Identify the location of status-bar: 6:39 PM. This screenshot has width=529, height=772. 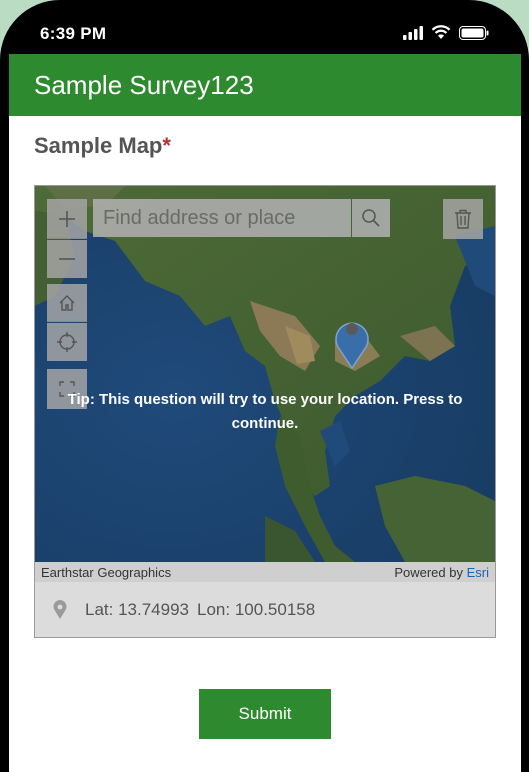
(264, 27).